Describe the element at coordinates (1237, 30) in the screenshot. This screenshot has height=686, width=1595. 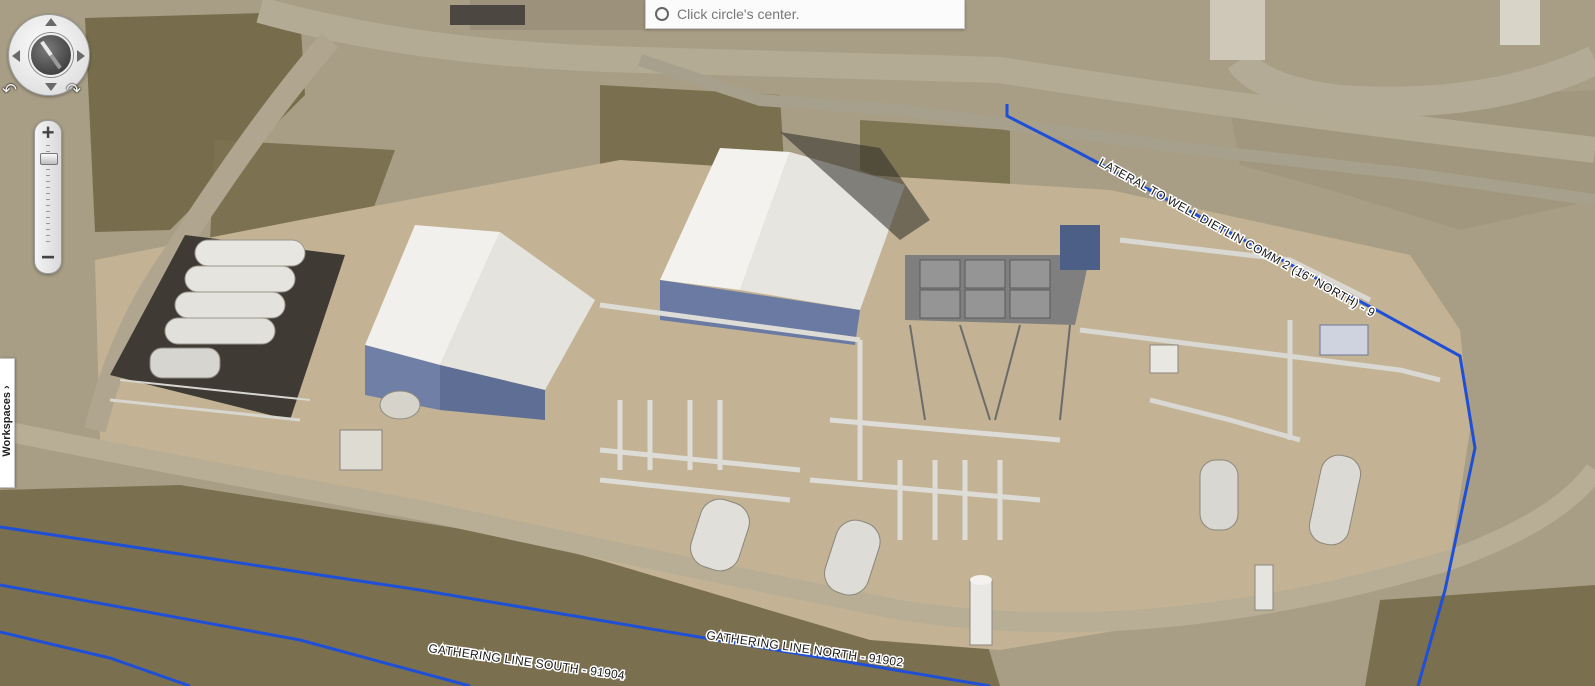
I see `tank-pad-top` at that location.